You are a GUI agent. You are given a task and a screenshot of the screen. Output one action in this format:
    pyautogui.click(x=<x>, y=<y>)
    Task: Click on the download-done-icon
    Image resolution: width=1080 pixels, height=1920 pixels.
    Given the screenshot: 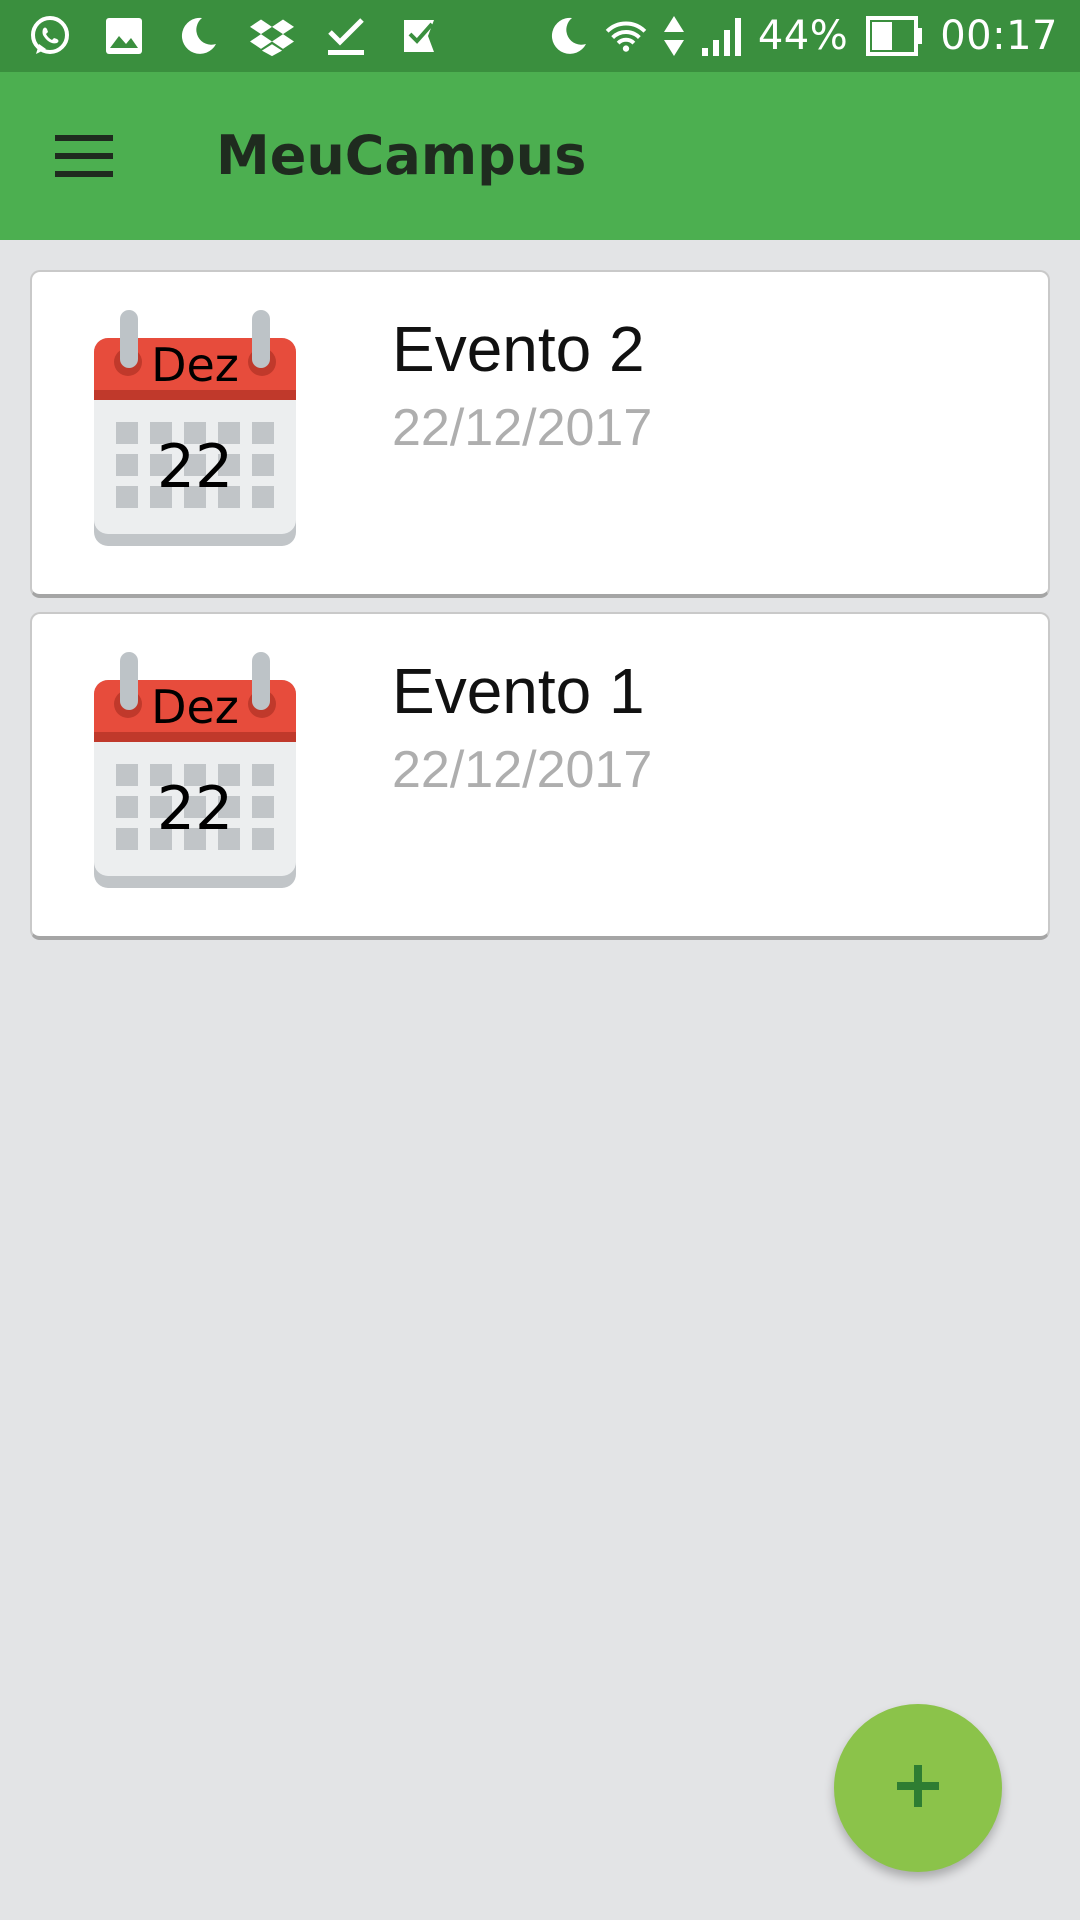 What is the action you would take?
    pyautogui.click(x=346, y=36)
    